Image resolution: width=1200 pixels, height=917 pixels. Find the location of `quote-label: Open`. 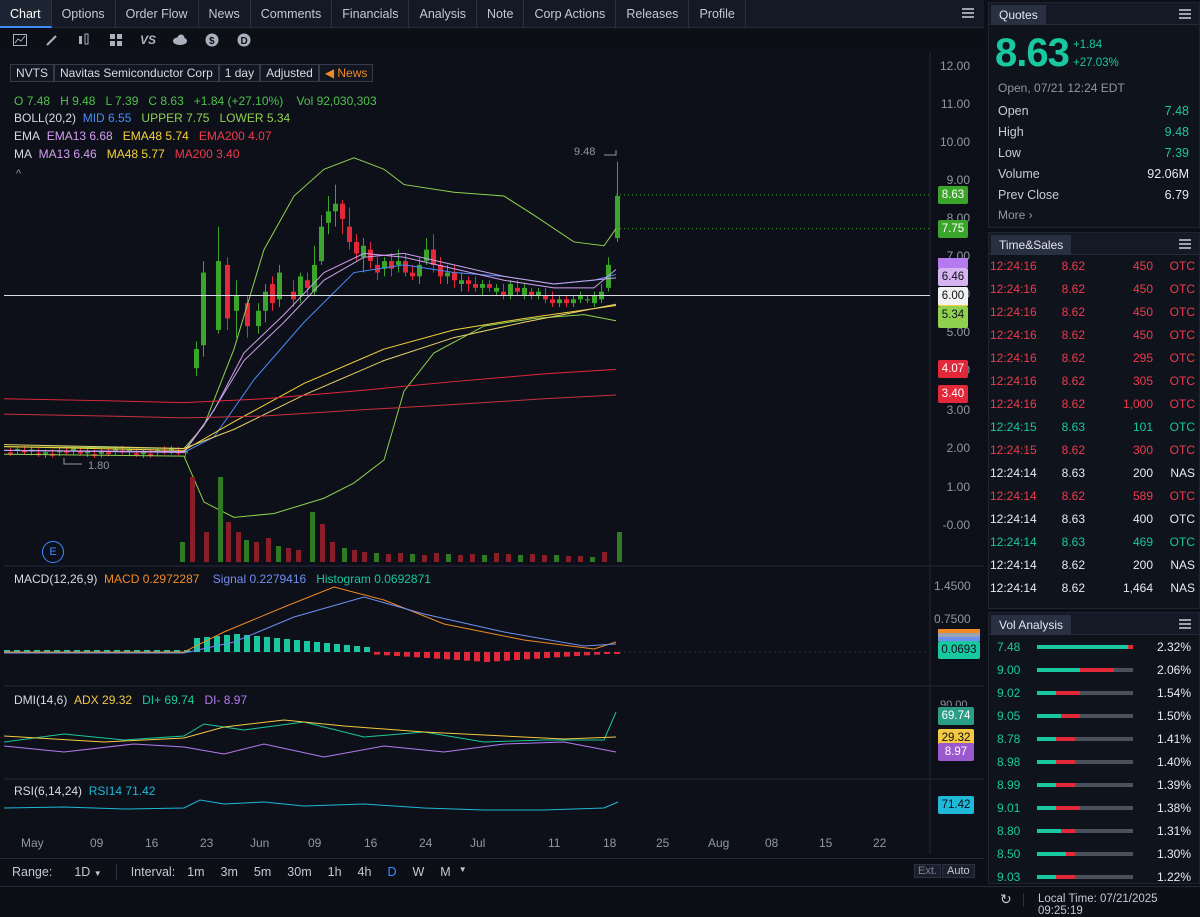

quote-label: Open is located at coordinates (1013, 111).